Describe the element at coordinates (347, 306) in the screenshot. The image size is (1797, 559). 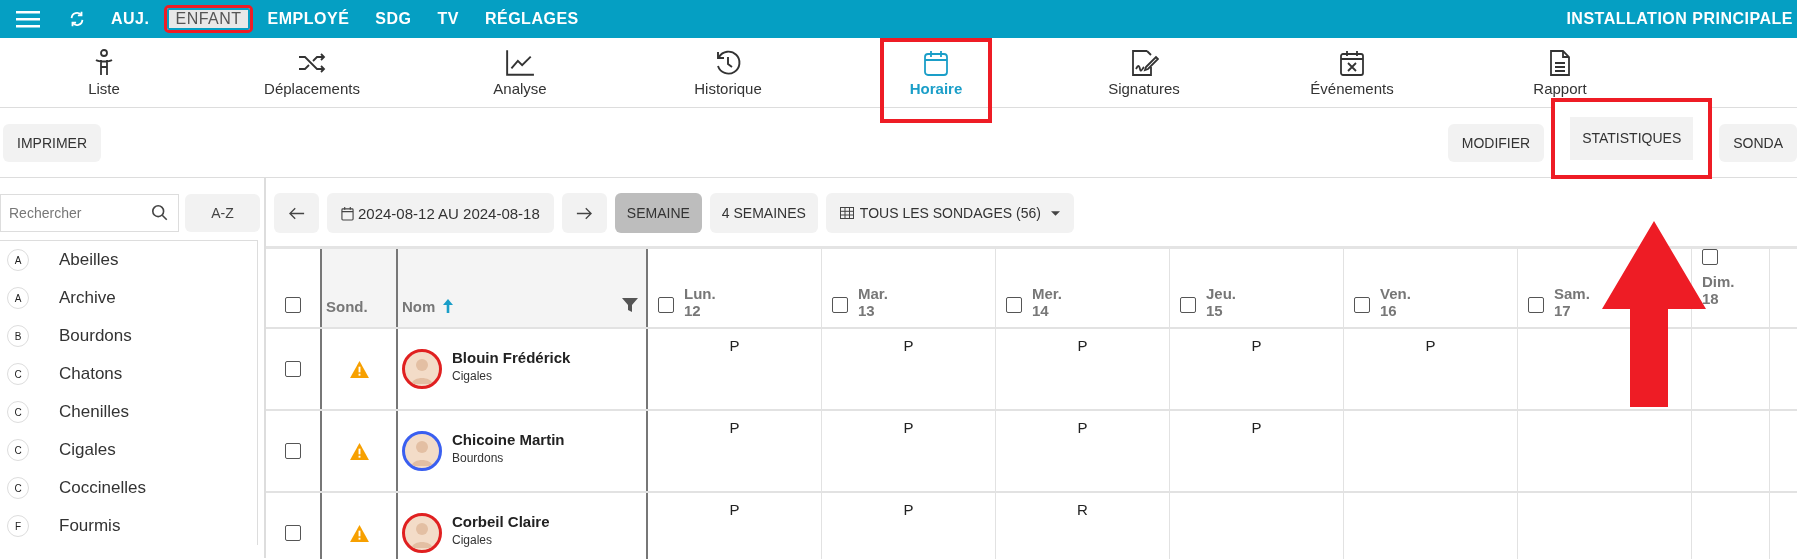
I see `column-header: Sond.` at that location.